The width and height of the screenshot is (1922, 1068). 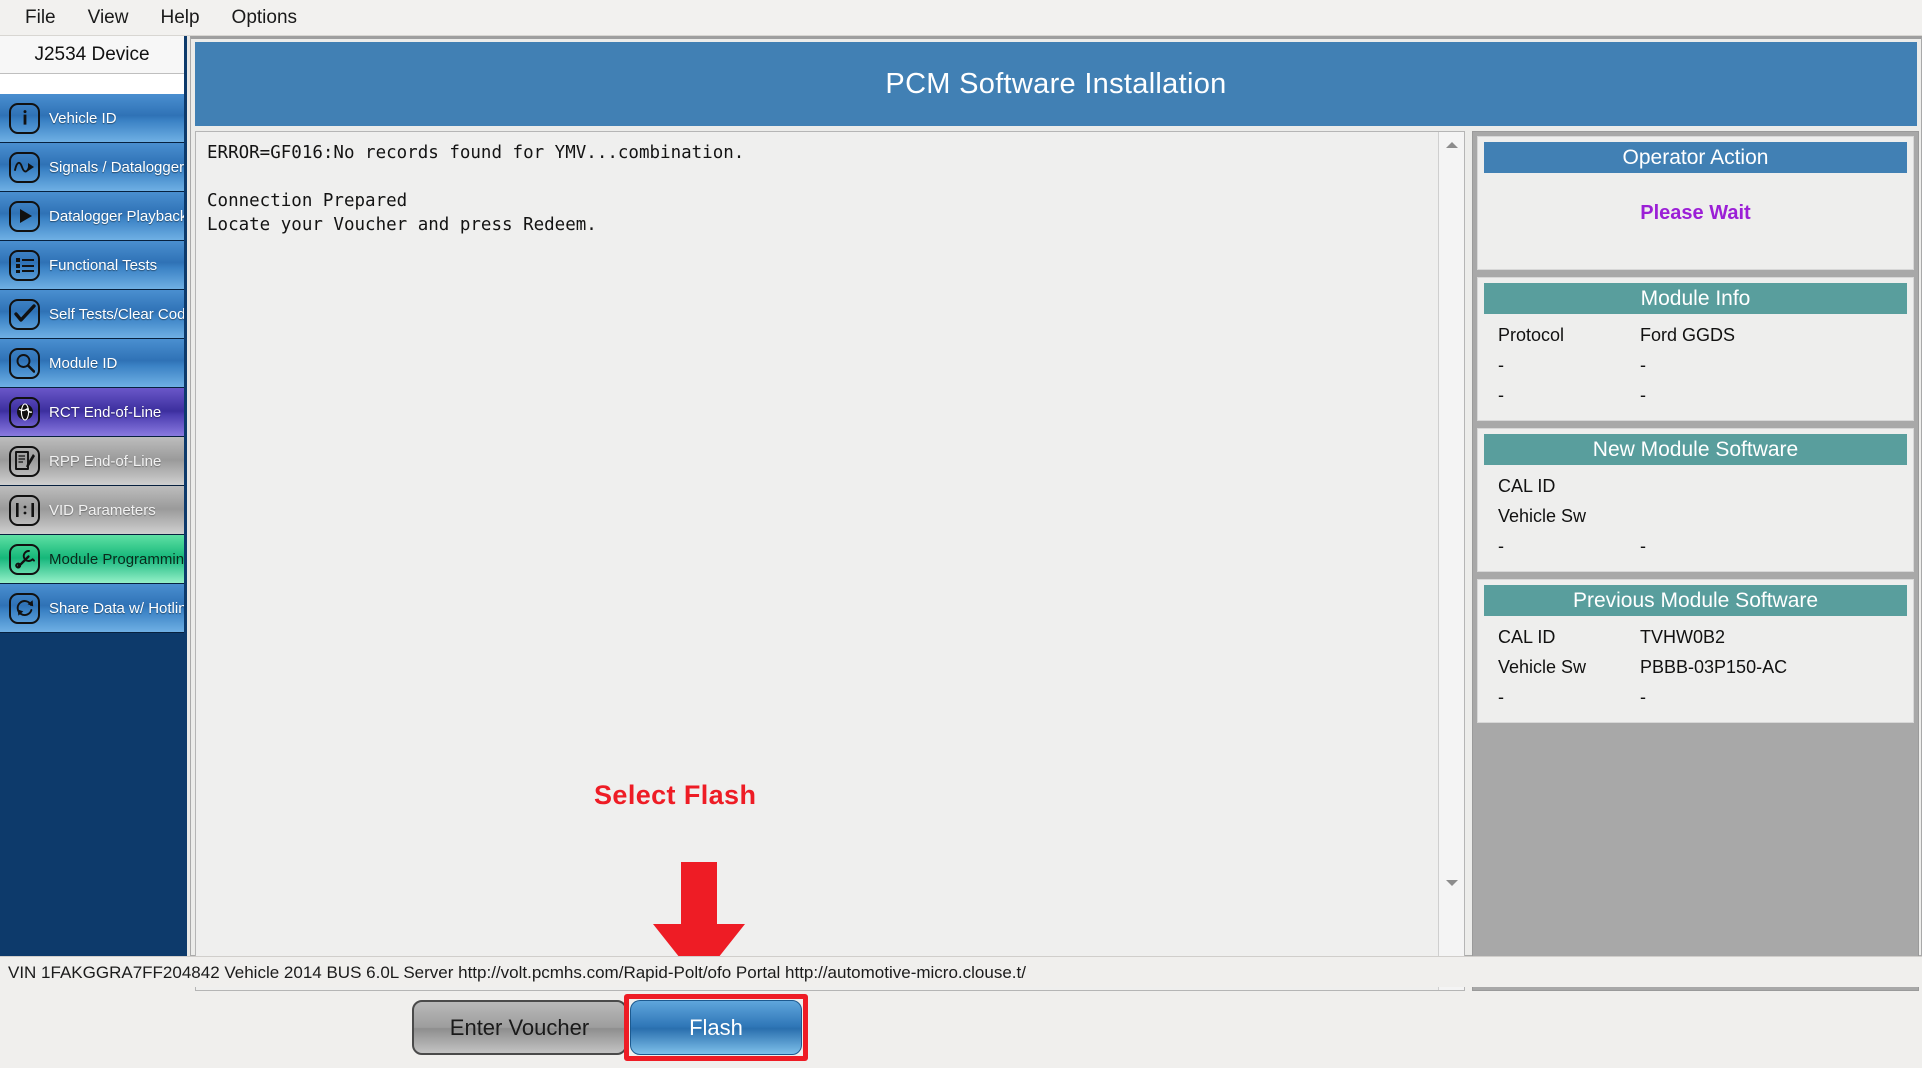 I want to click on info-icon, so click(x=24, y=118).